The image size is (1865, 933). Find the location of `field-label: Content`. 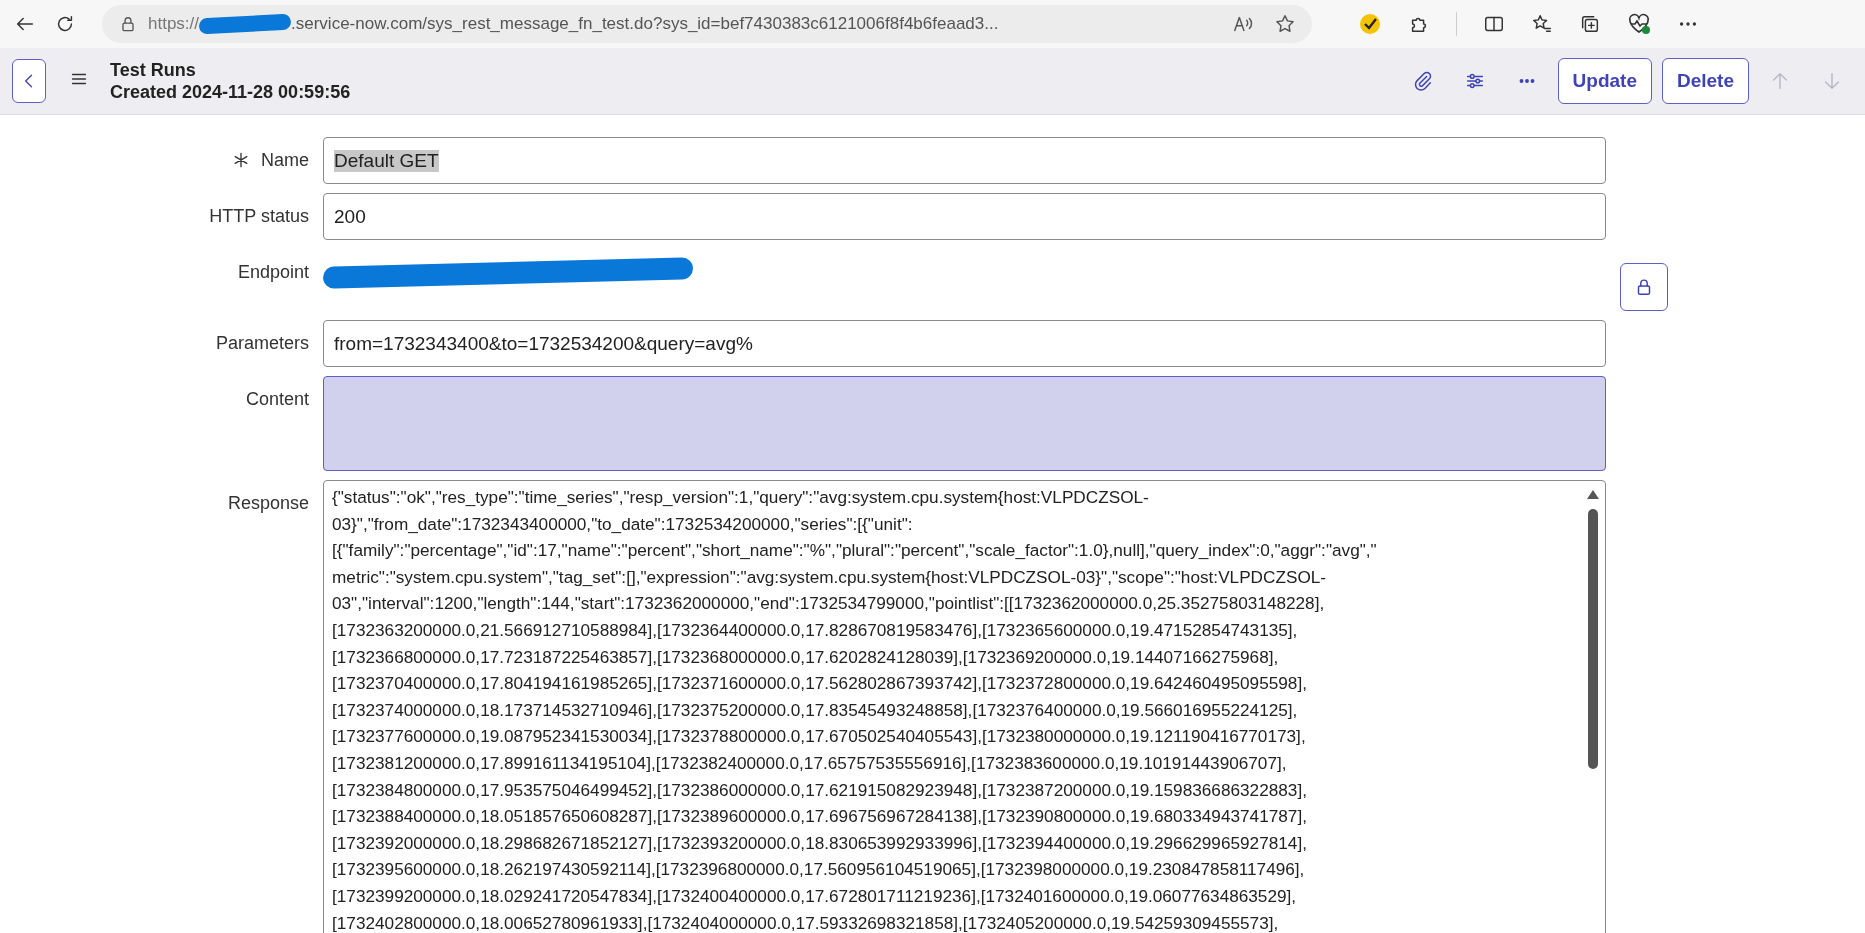

field-label: Content is located at coordinates (277, 399).